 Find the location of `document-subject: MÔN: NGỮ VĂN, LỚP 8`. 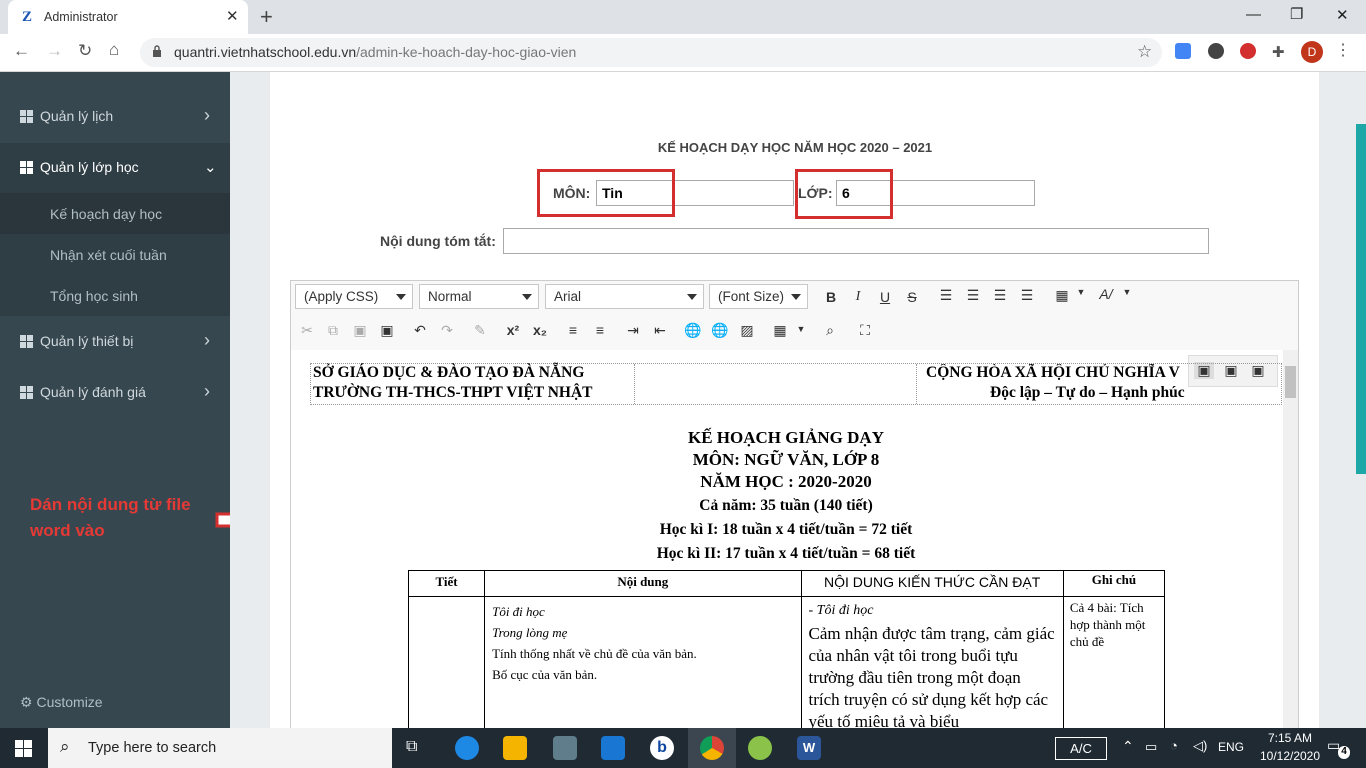

document-subject: MÔN: NGỮ VĂN, LỚP 8 is located at coordinates (786, 459).